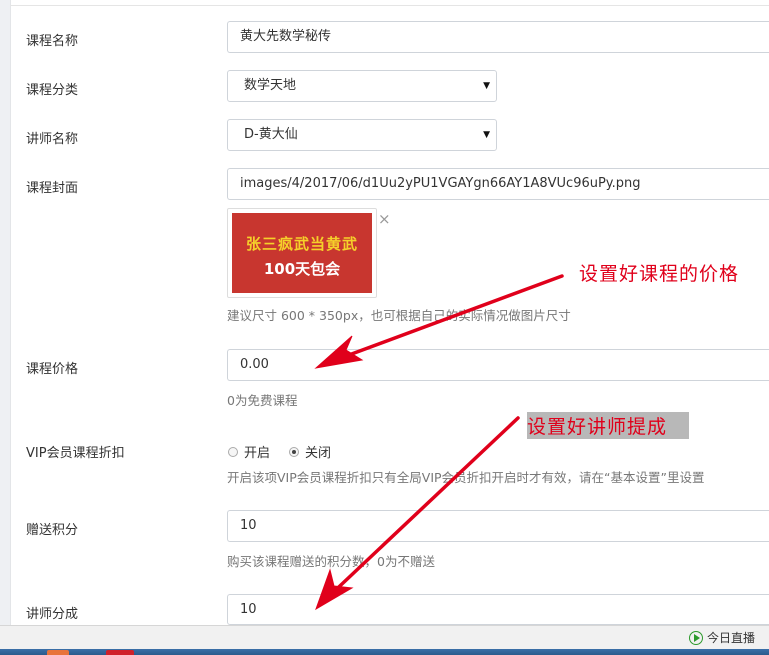  Describe the element at coordinates (695, 637) in the screenshot. I see `play-circle-icon` at that location.